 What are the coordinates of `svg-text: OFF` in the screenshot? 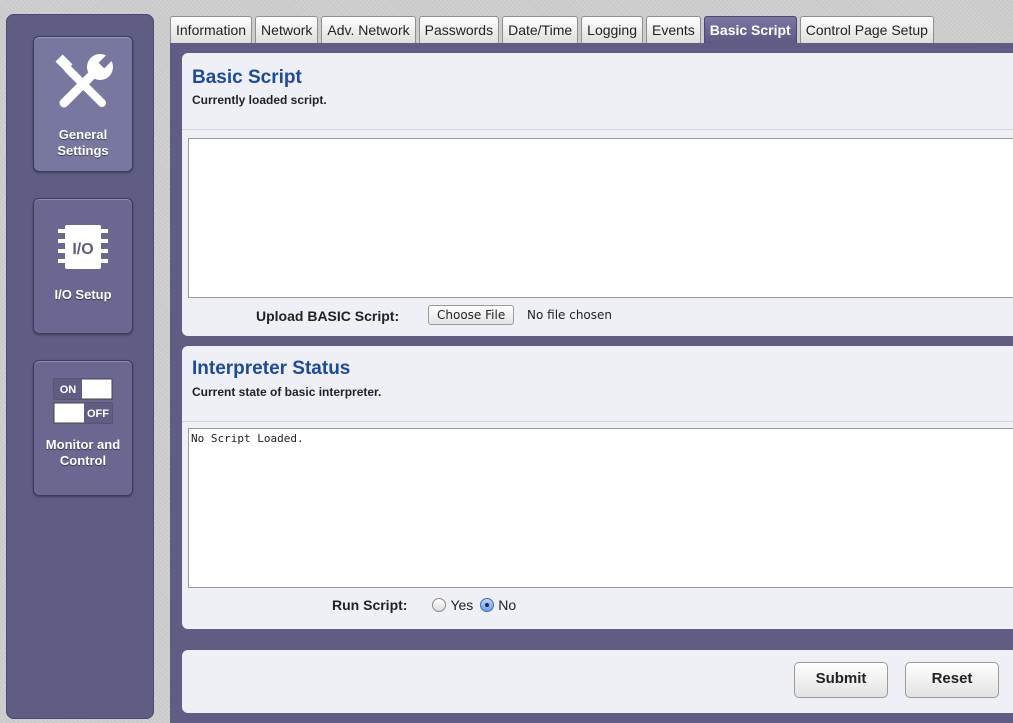 It's located at (98, 414).